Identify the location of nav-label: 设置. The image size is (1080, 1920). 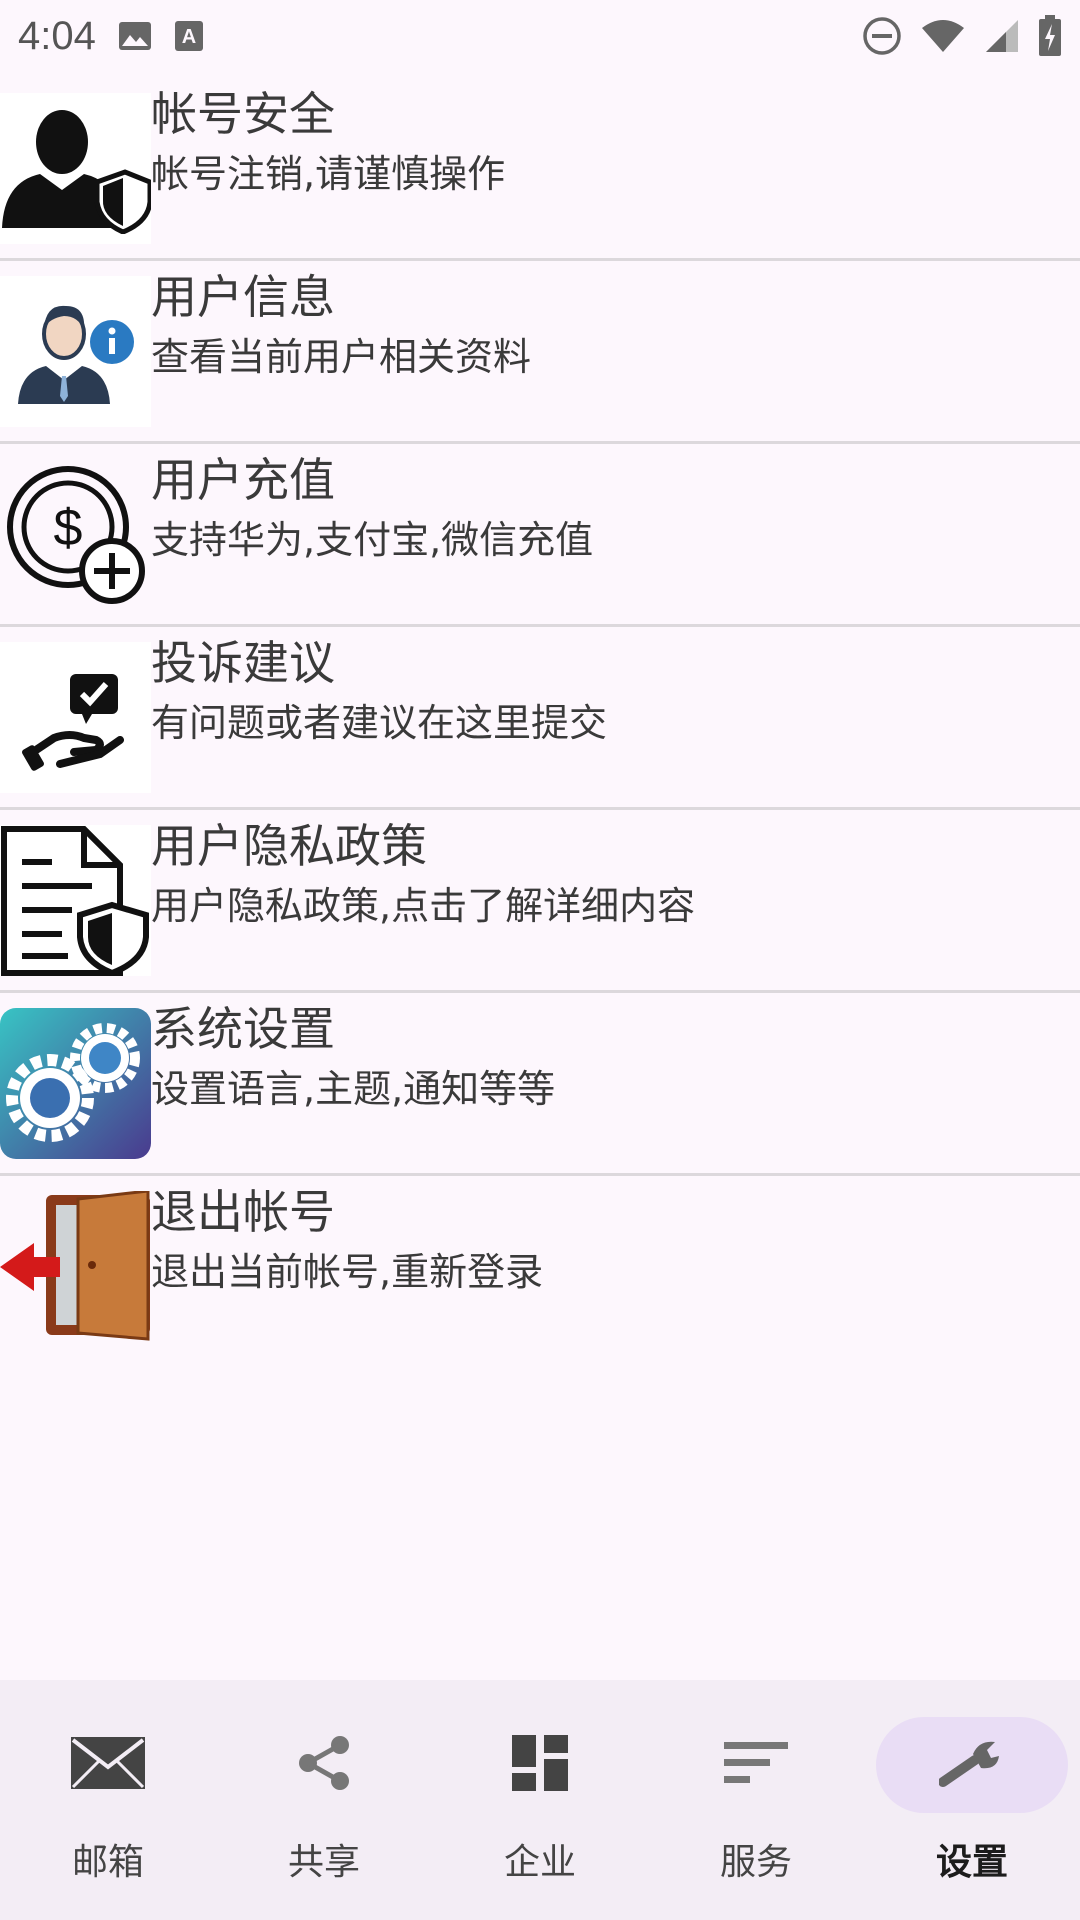
(971, 1862).